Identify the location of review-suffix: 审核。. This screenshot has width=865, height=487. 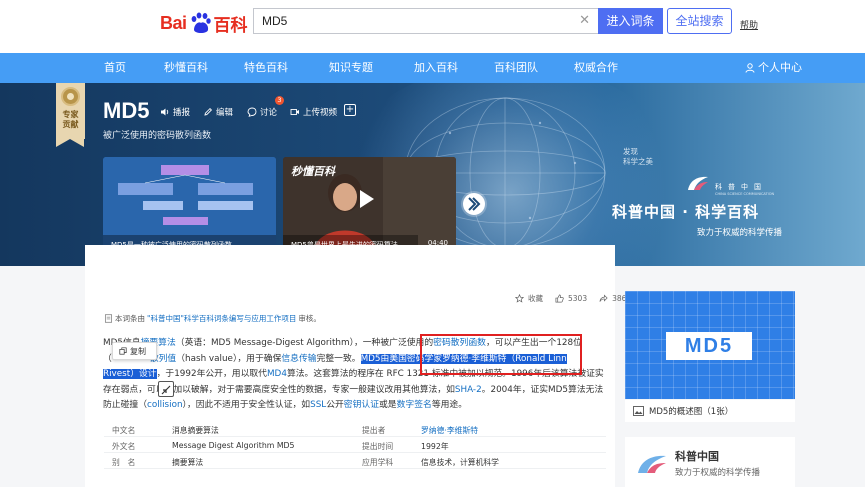
(309, 318).